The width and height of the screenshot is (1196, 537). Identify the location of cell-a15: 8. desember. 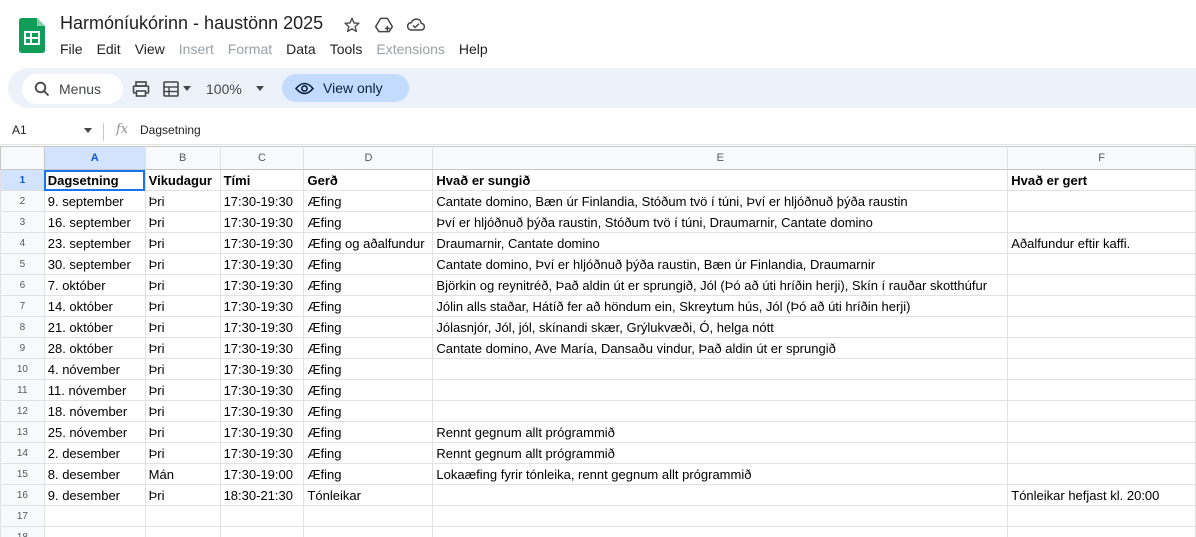
(94, 474).